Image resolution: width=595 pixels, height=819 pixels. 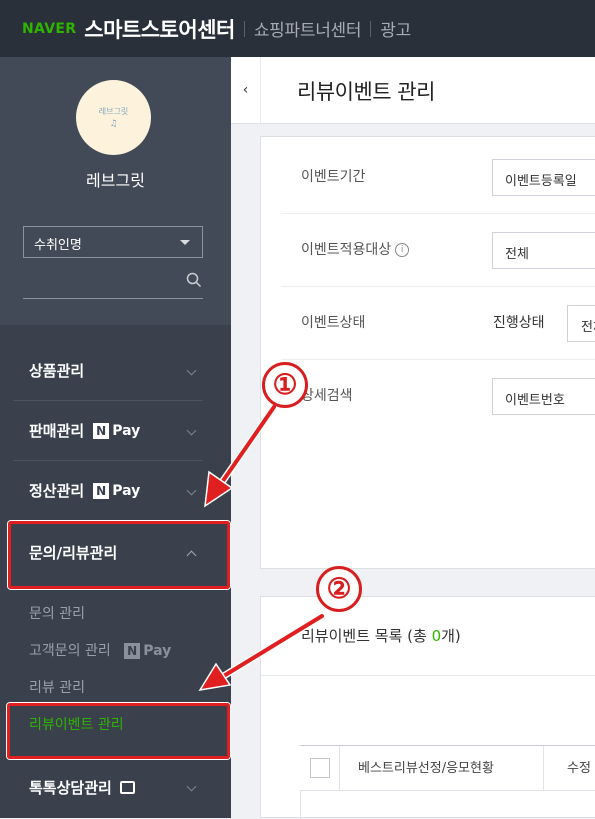 What do you see at coordinates (57, 371) in the screenshot?
I see `menu-label: 상품관리` at bounding box center [57, 371].